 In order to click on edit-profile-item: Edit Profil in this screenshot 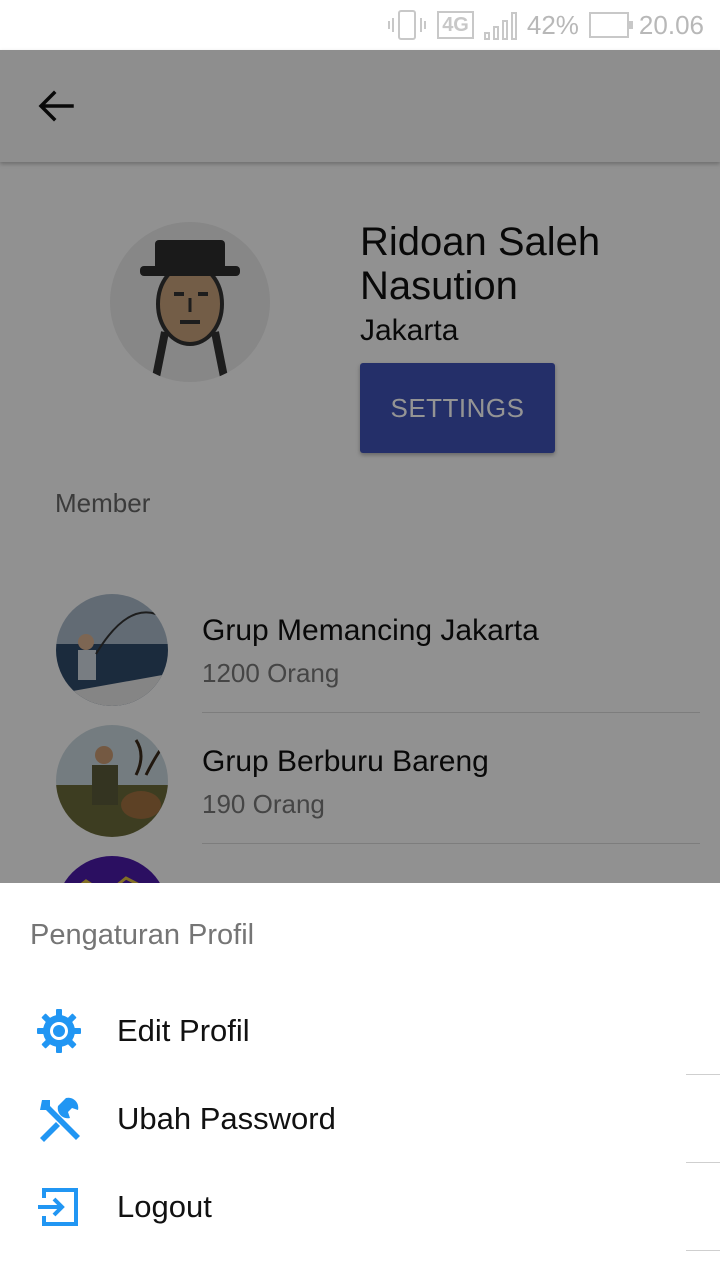, I will do `click(360, 1031)`.